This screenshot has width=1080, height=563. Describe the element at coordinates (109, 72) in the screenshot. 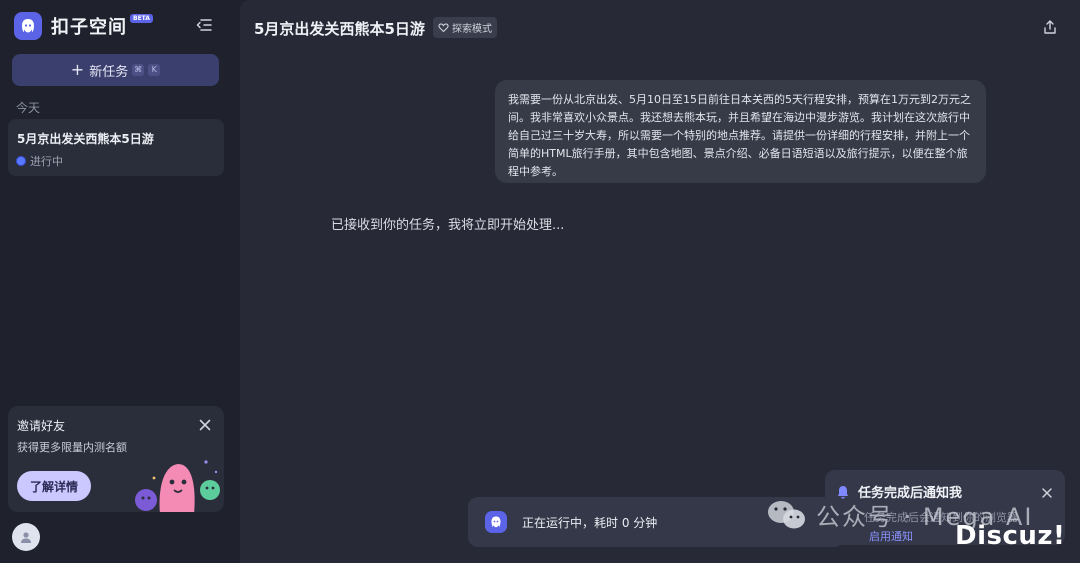

I see `new-task-label: 新任务` at that location.